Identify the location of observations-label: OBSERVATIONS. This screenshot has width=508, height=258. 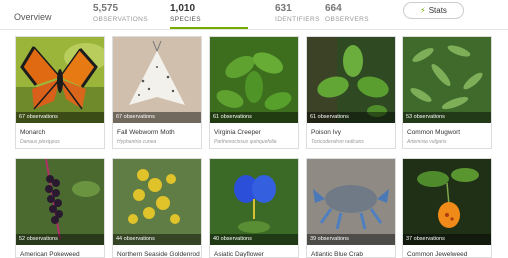
(121, 19).